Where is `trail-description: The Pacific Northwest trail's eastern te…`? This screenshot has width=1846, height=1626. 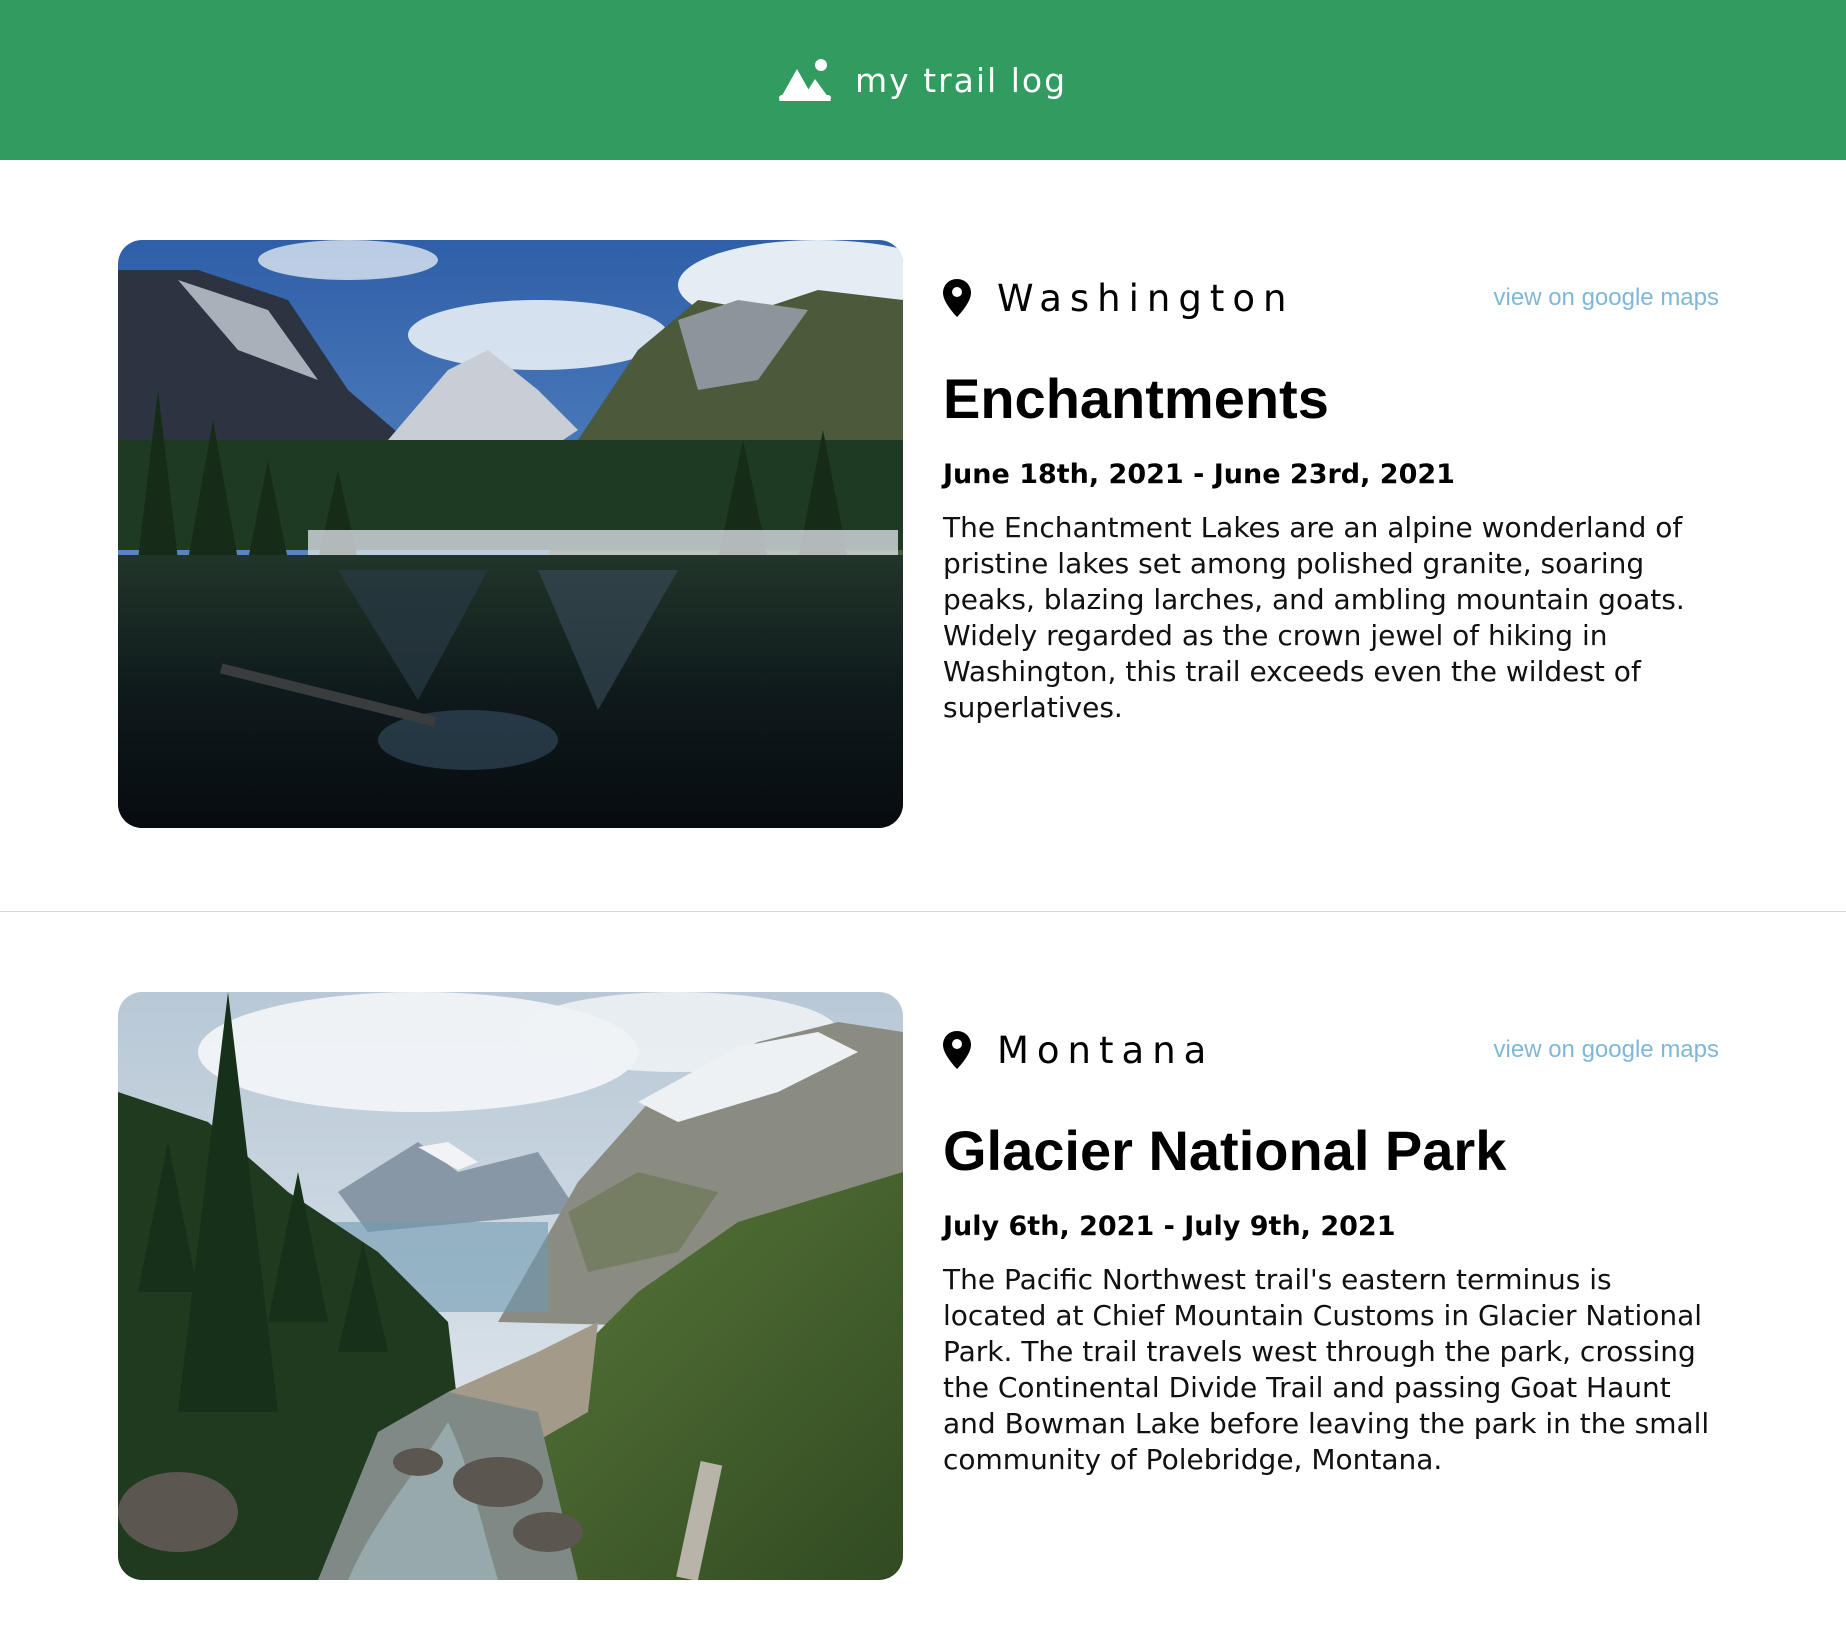 trail-description: The Pacific Northwest trail's eastern te… is located at coordinates (1326, 1369).